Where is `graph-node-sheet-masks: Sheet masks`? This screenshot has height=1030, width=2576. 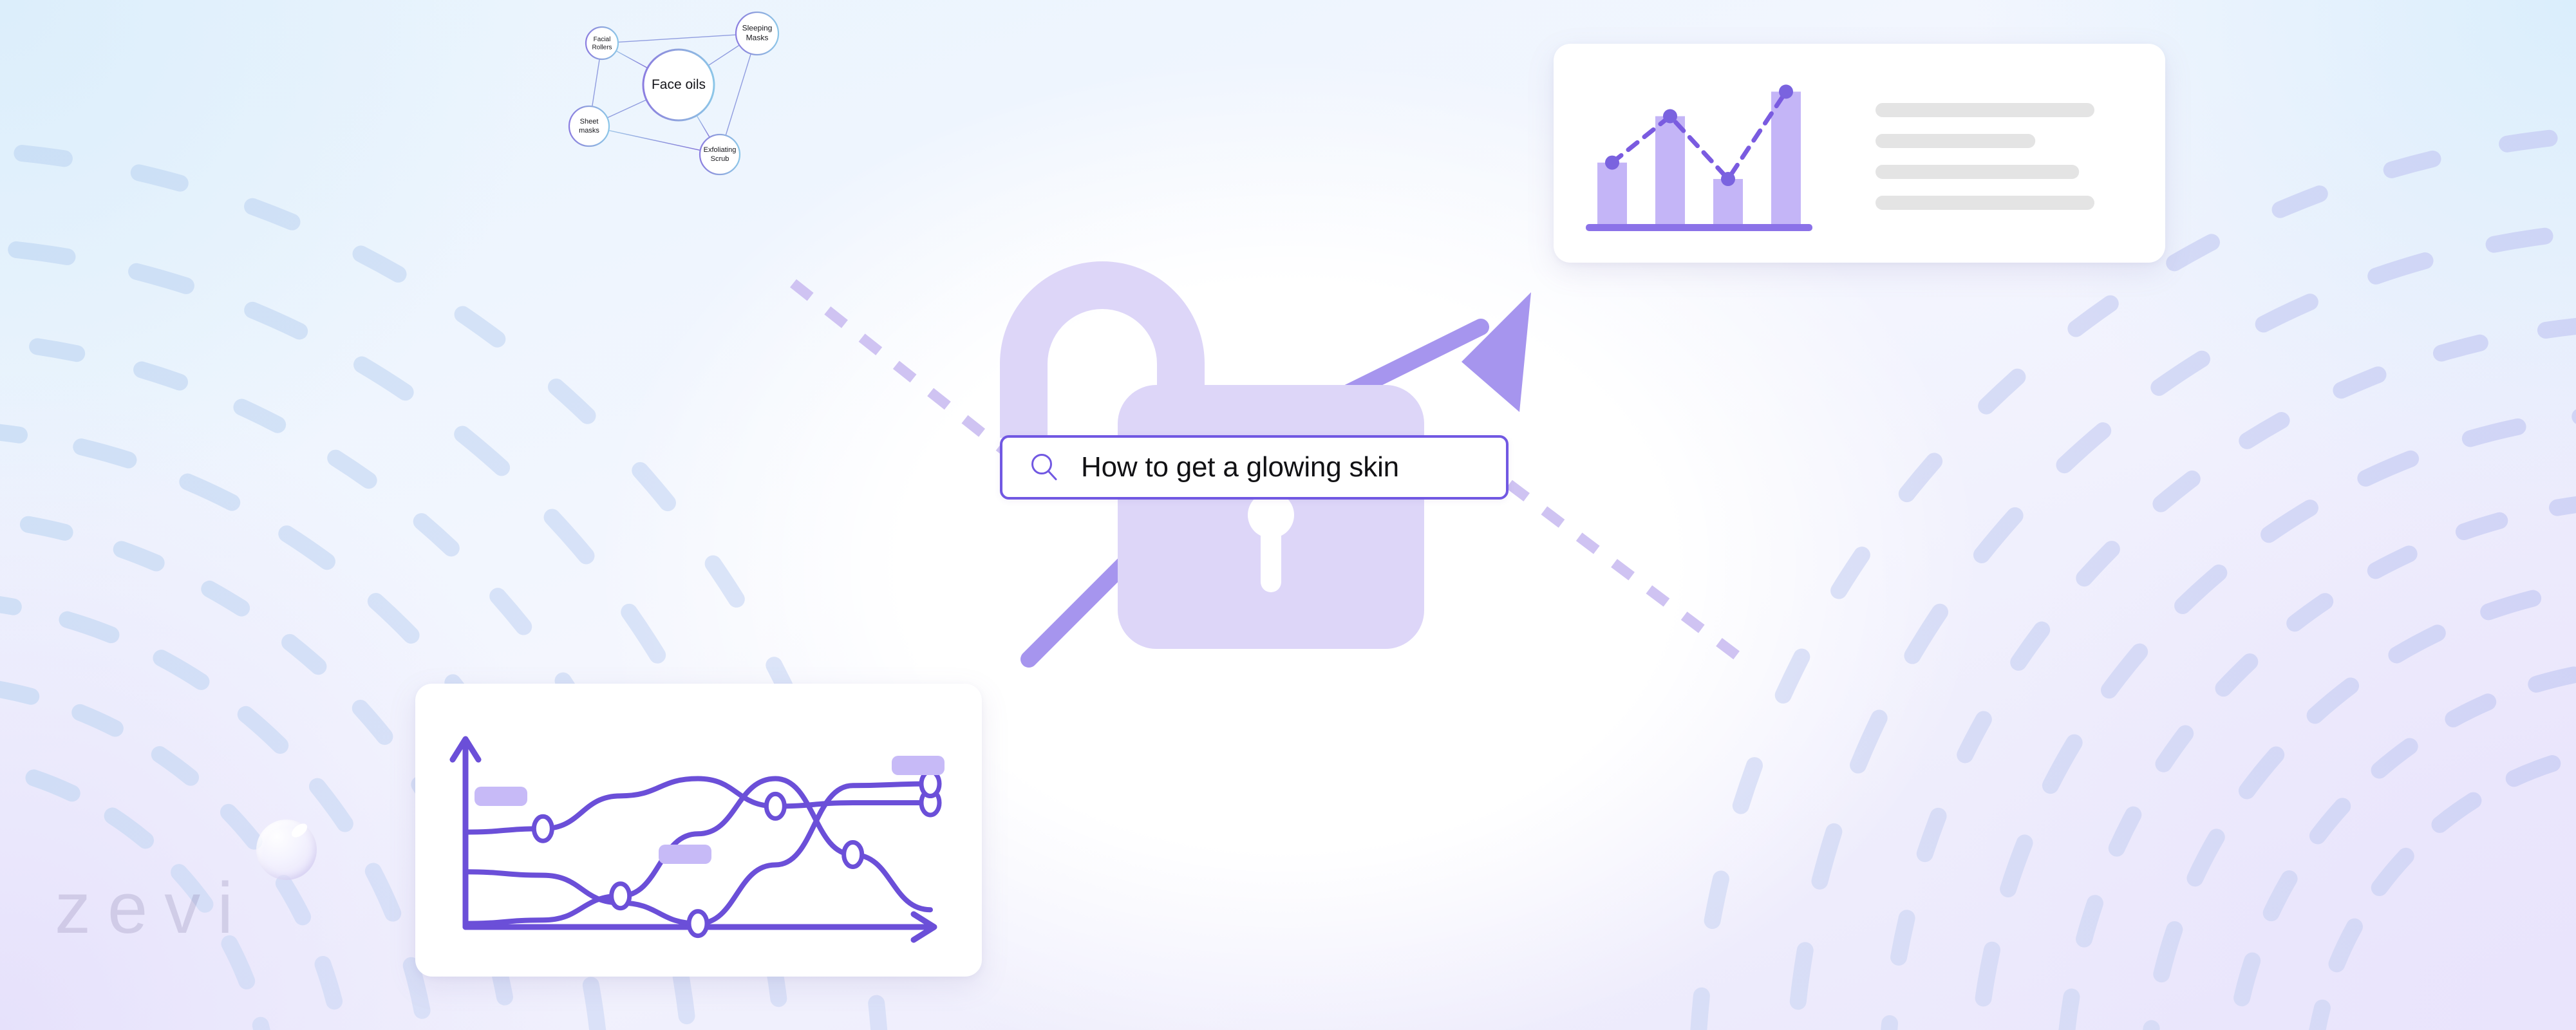 graph-node-sheet-masks: Sheet masks is located at coordinates (589, 126).